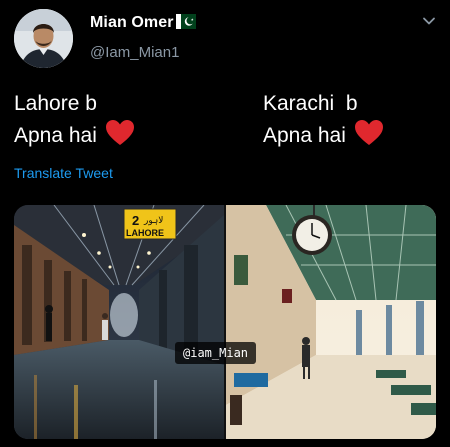 Image resolution: width=450 pixels, height=447 pixels. What do you see at coordinates (55, 135) in the screenshot?
I see `text-left-line2: Apna hai` at bounding box center [55, 135].